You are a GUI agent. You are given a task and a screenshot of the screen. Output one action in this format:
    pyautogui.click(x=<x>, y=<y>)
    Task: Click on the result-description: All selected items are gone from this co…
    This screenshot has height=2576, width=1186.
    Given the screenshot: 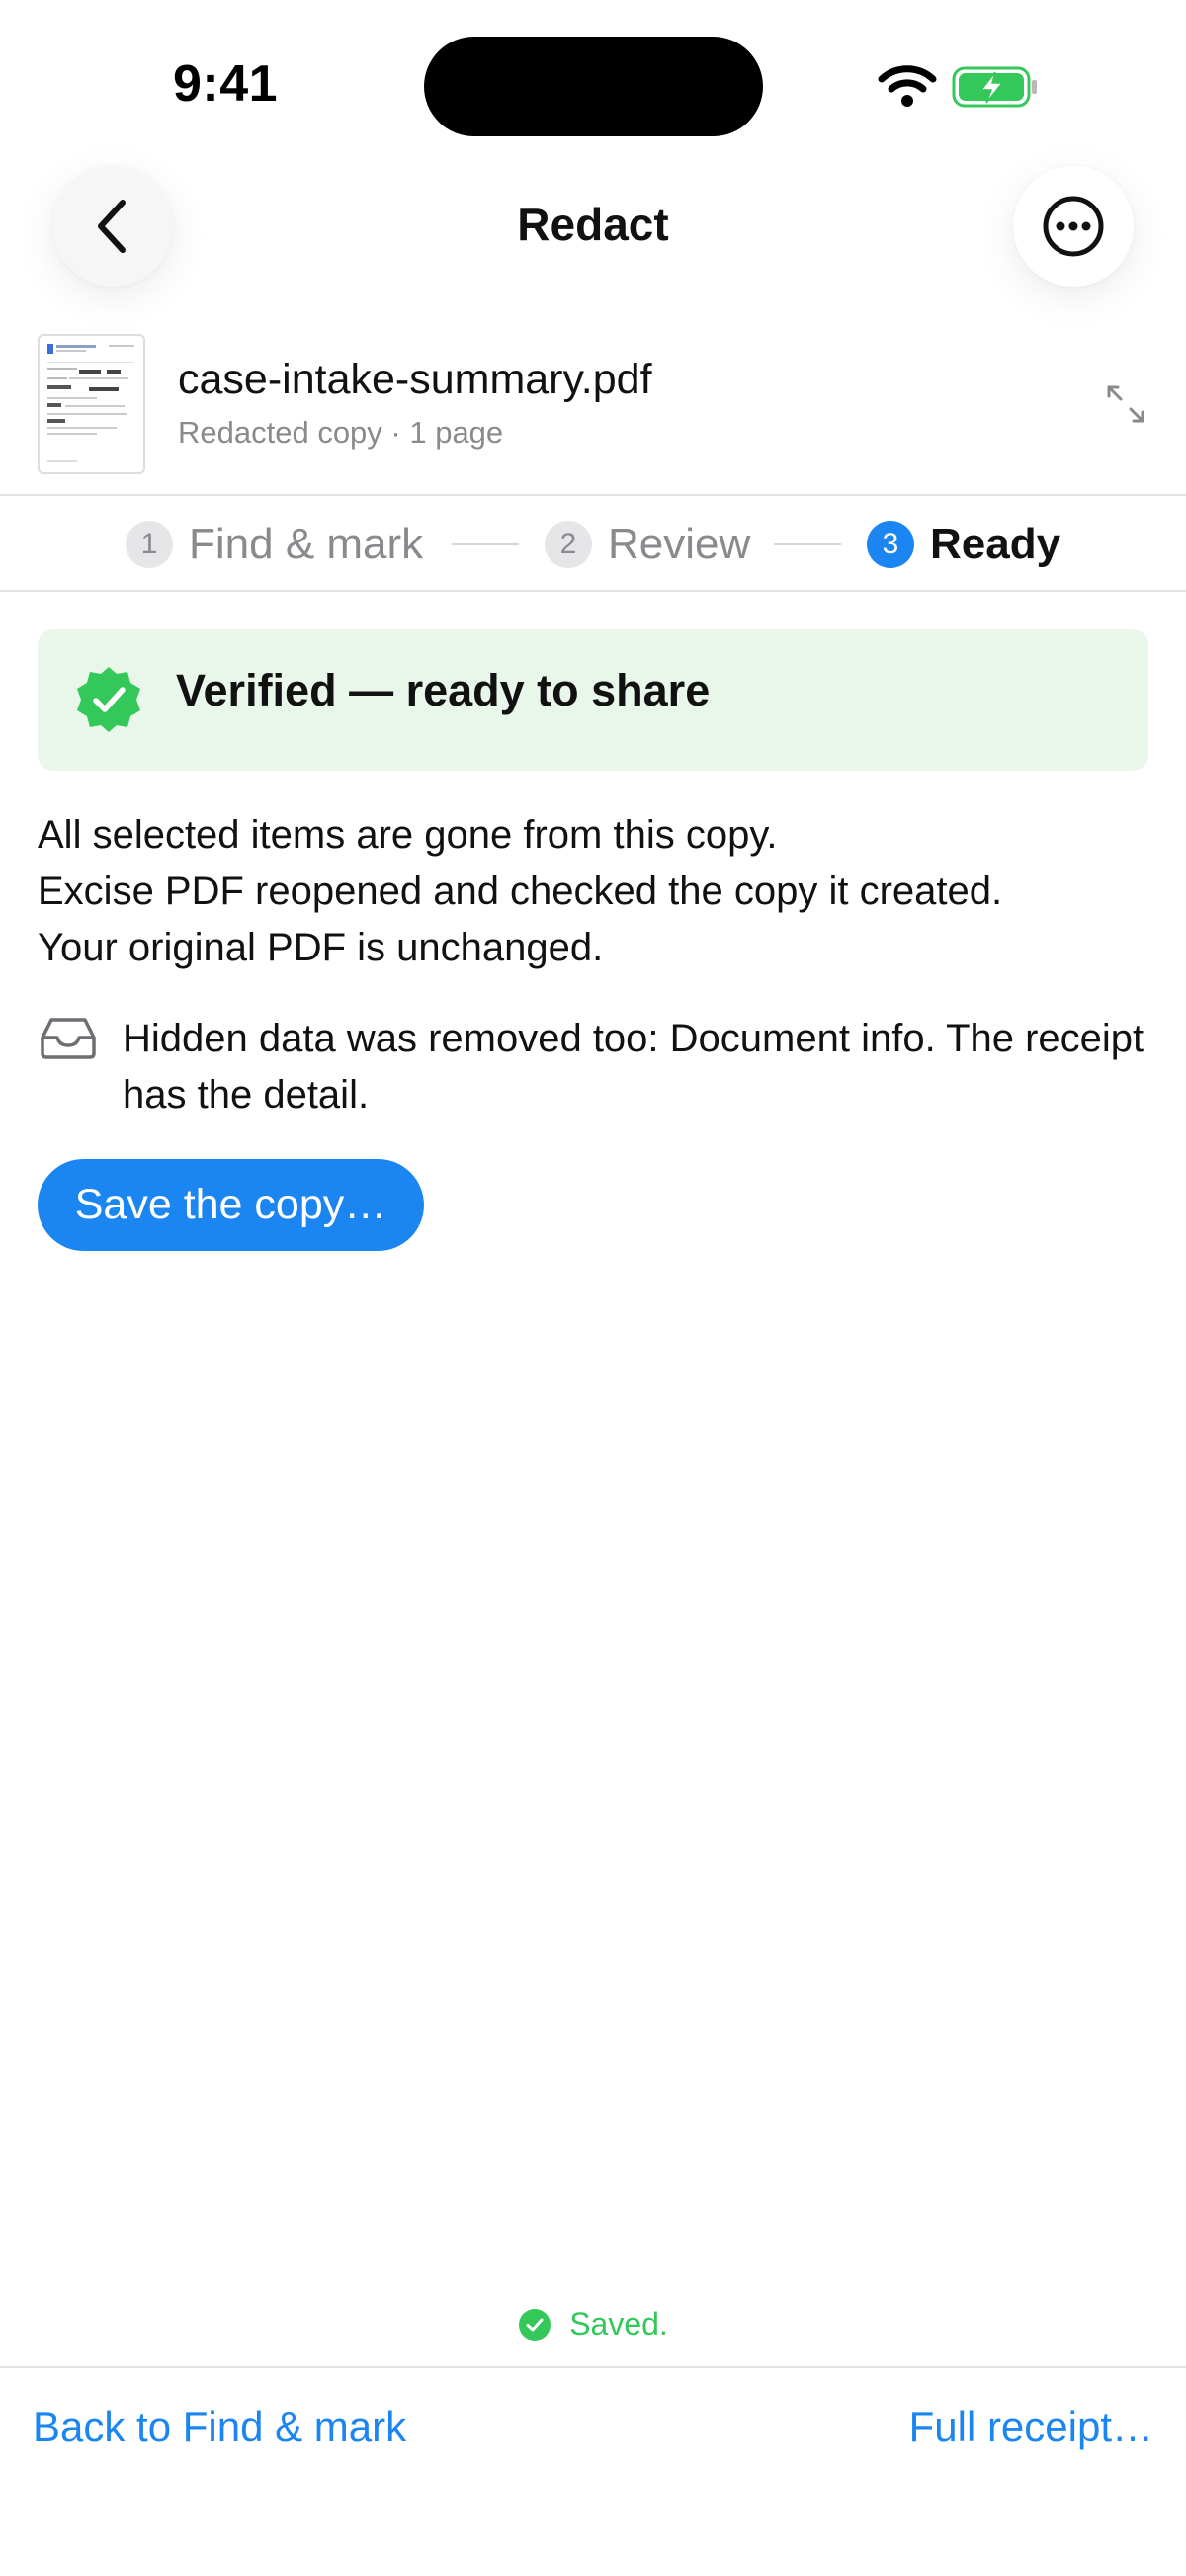 What is the action you would take?
    pyautogui.click(x=520, y=891)
    